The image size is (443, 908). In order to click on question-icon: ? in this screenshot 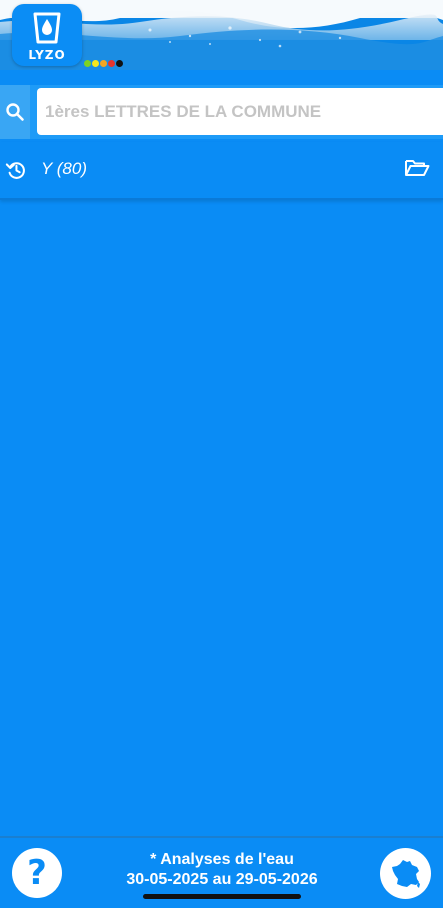, I will do `click(37, 873)`.